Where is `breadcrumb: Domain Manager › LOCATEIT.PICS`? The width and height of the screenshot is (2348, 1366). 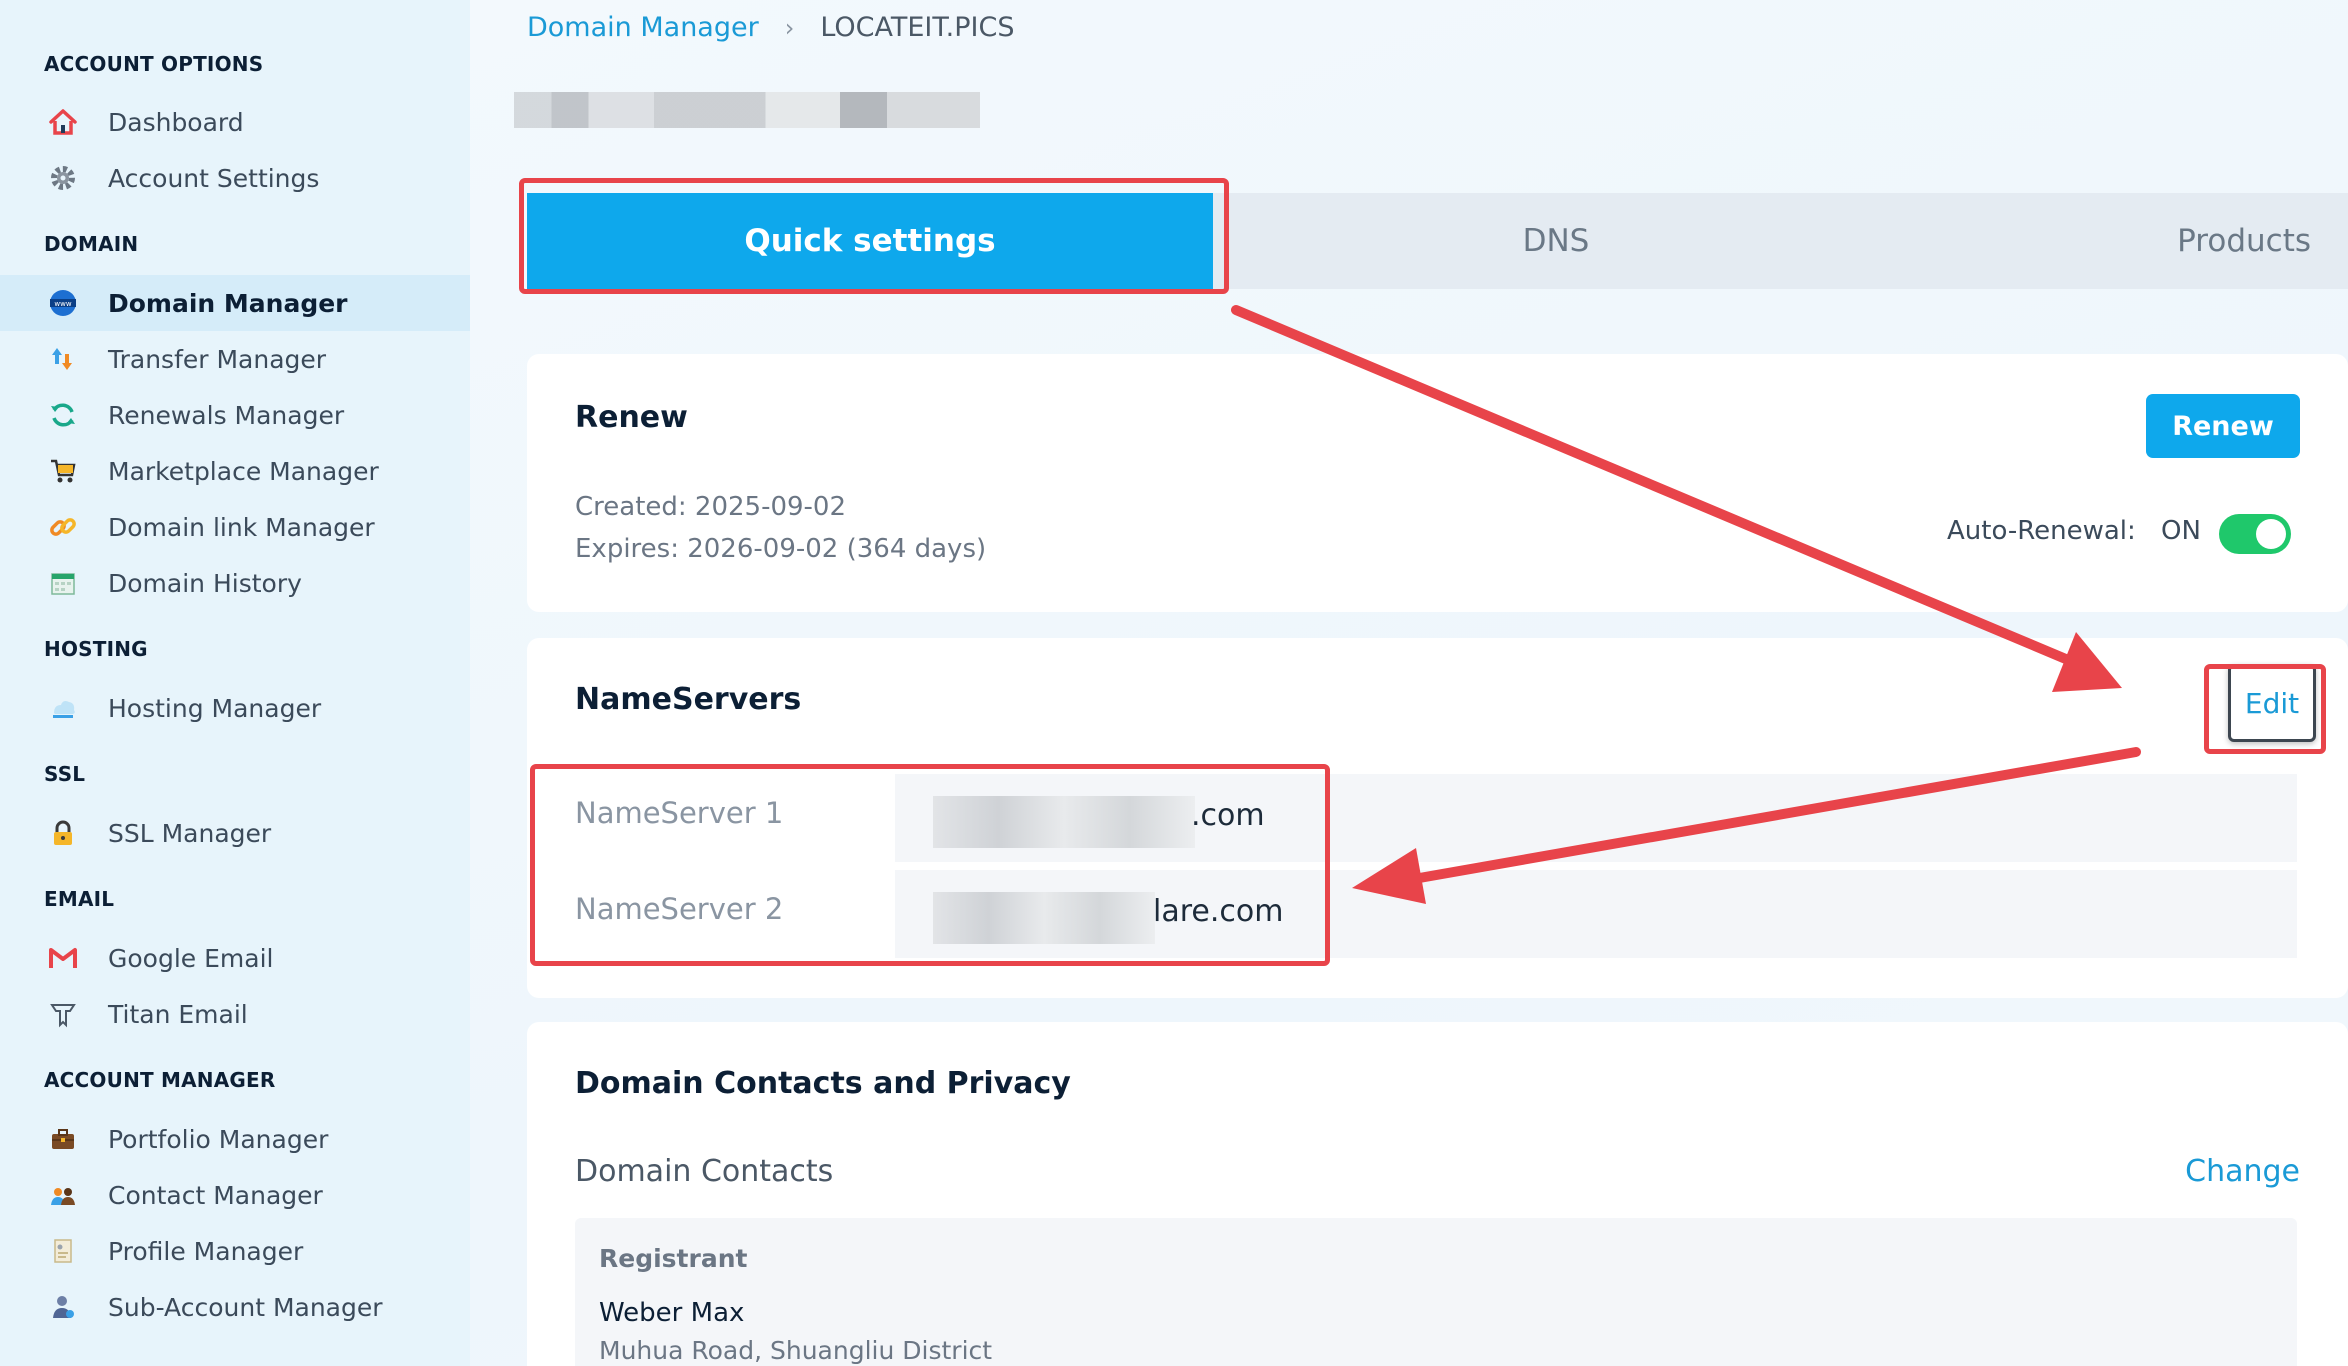 breadcrumb: Domain Manager › LOCATEIT.PICS is located at coordinates (771, 27).